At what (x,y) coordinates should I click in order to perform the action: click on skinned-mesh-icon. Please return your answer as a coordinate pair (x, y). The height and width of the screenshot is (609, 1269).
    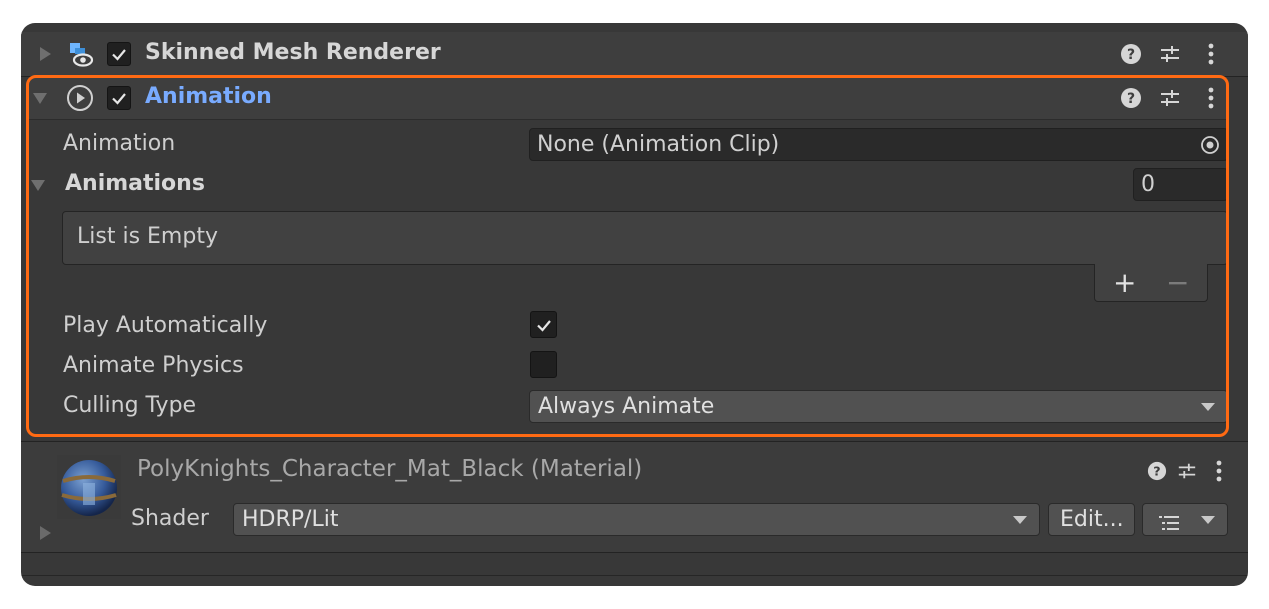
    Looking at the image, I should click on (80, 54).